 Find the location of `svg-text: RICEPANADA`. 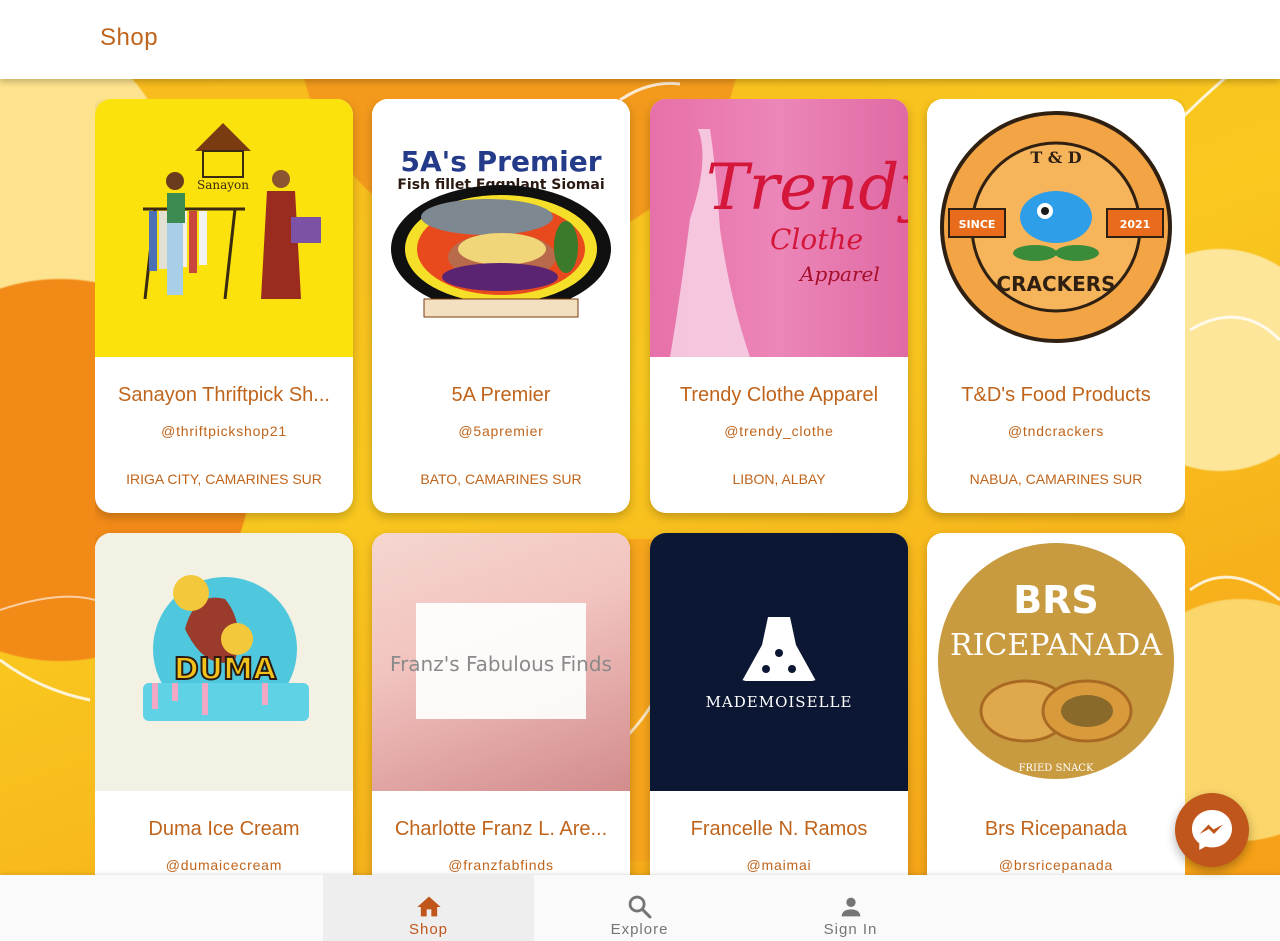

svg-text: RICEPANADA is located at coordinates (1056, 645).